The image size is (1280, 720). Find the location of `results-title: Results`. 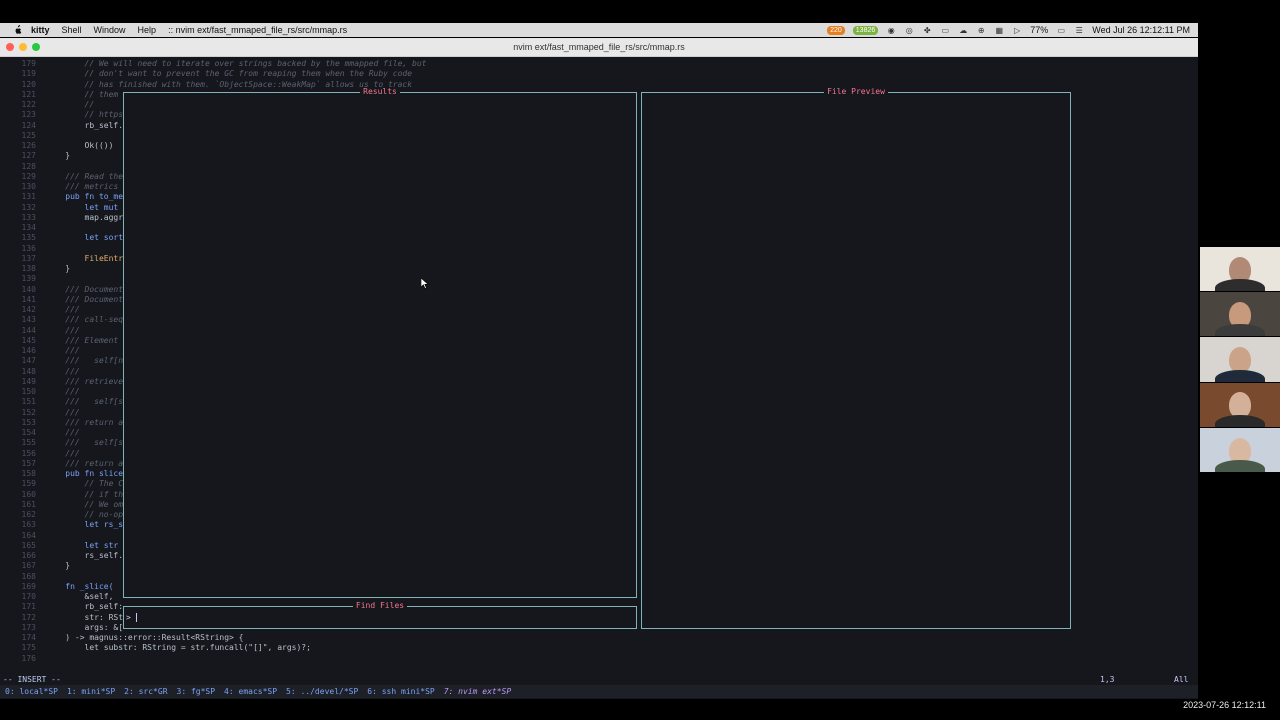

results-title: Results is located at coordinates (380, 91).